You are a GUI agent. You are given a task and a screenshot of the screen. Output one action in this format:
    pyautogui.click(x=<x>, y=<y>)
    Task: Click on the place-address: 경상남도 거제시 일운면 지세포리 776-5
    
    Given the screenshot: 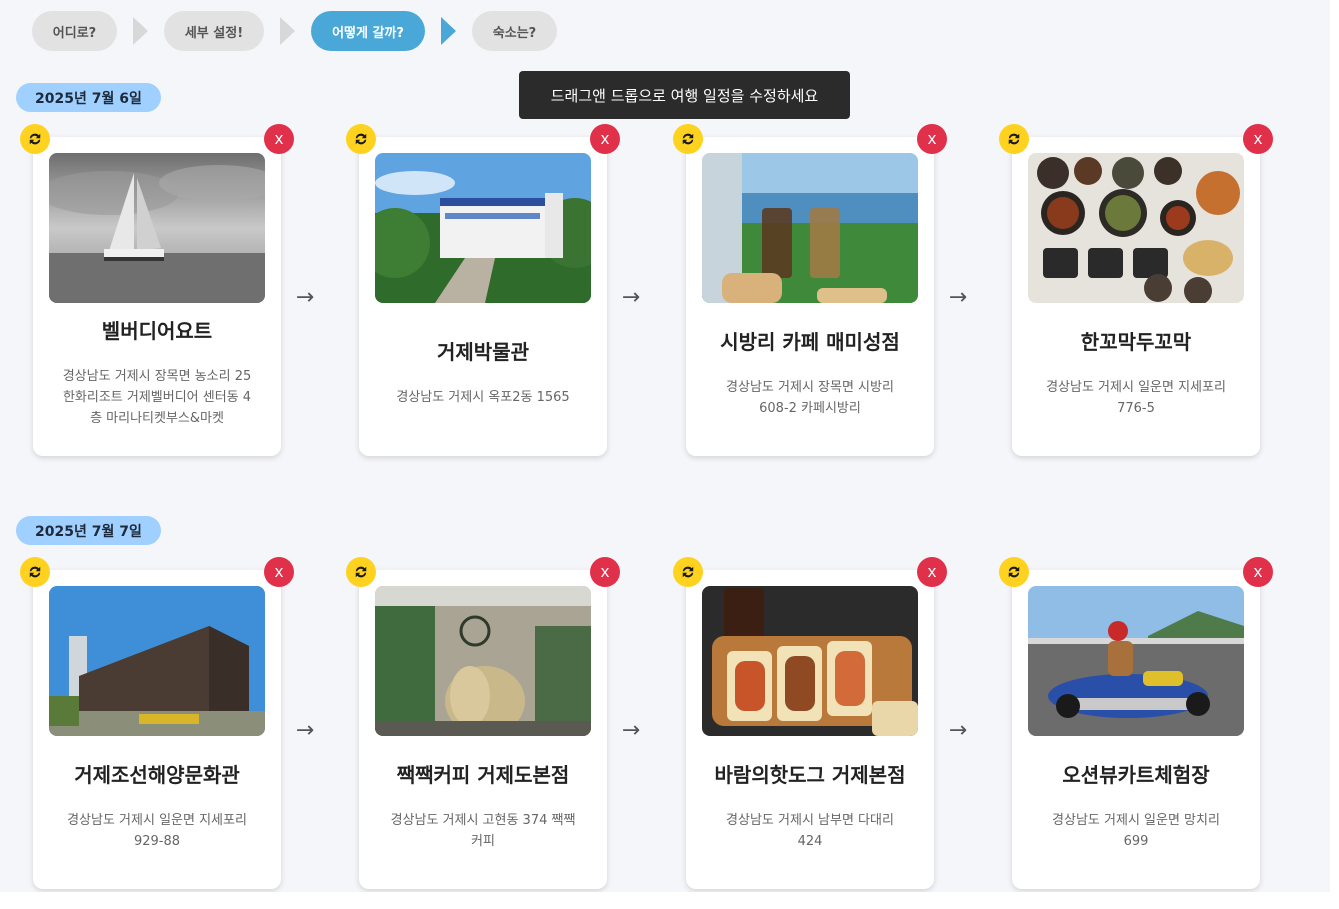 What is the action you would take?
    pyautogui.click(x=1136, y=397)
    